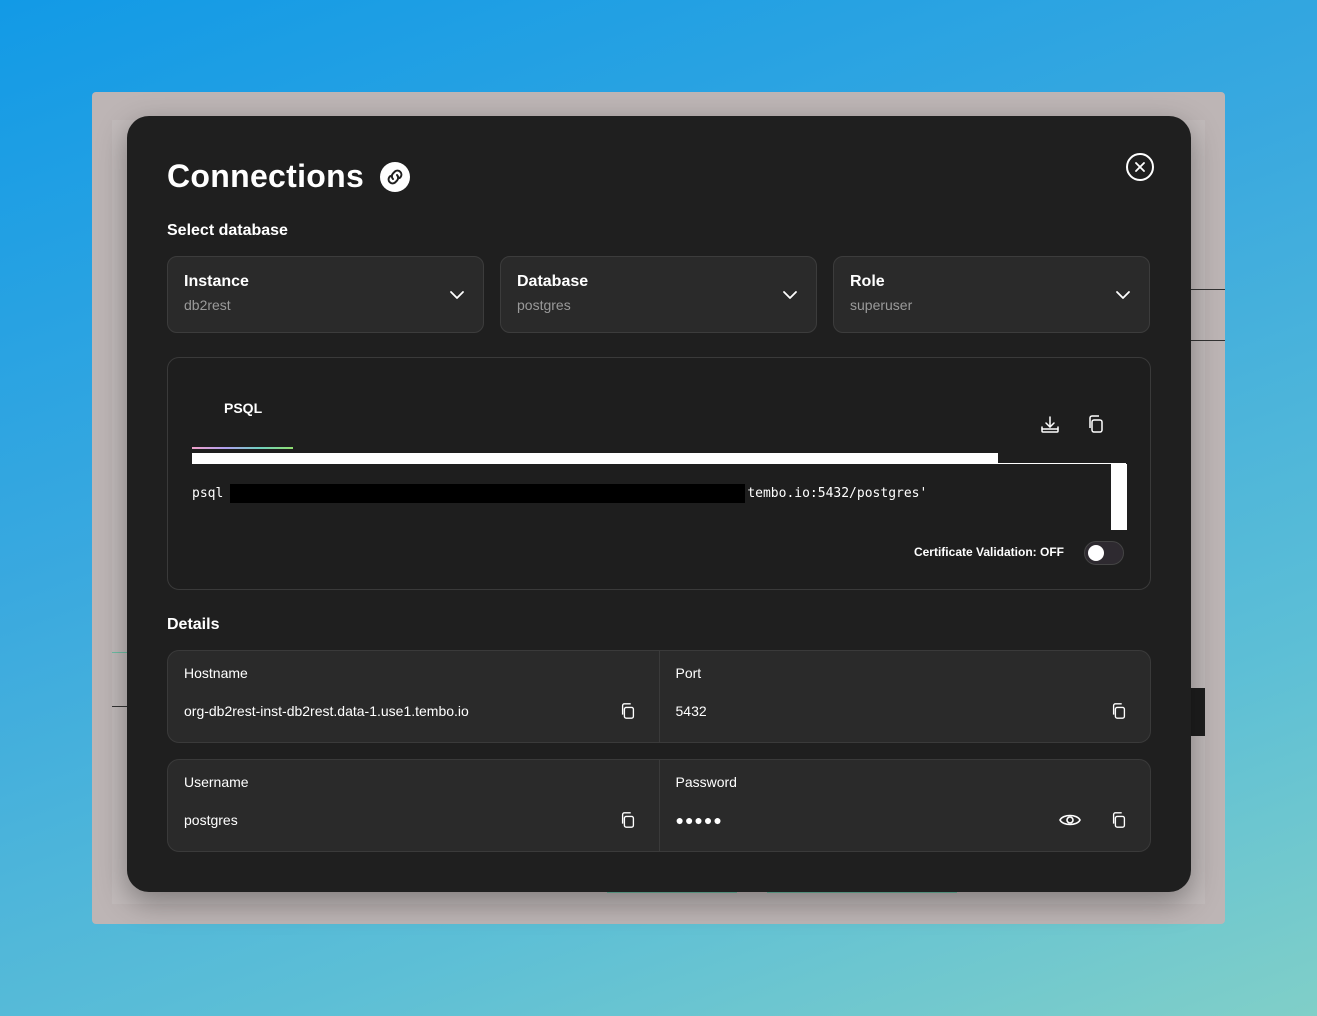  I want to click on details-row-auth: Username postgres Password ●●●●●, so click(659, 805).